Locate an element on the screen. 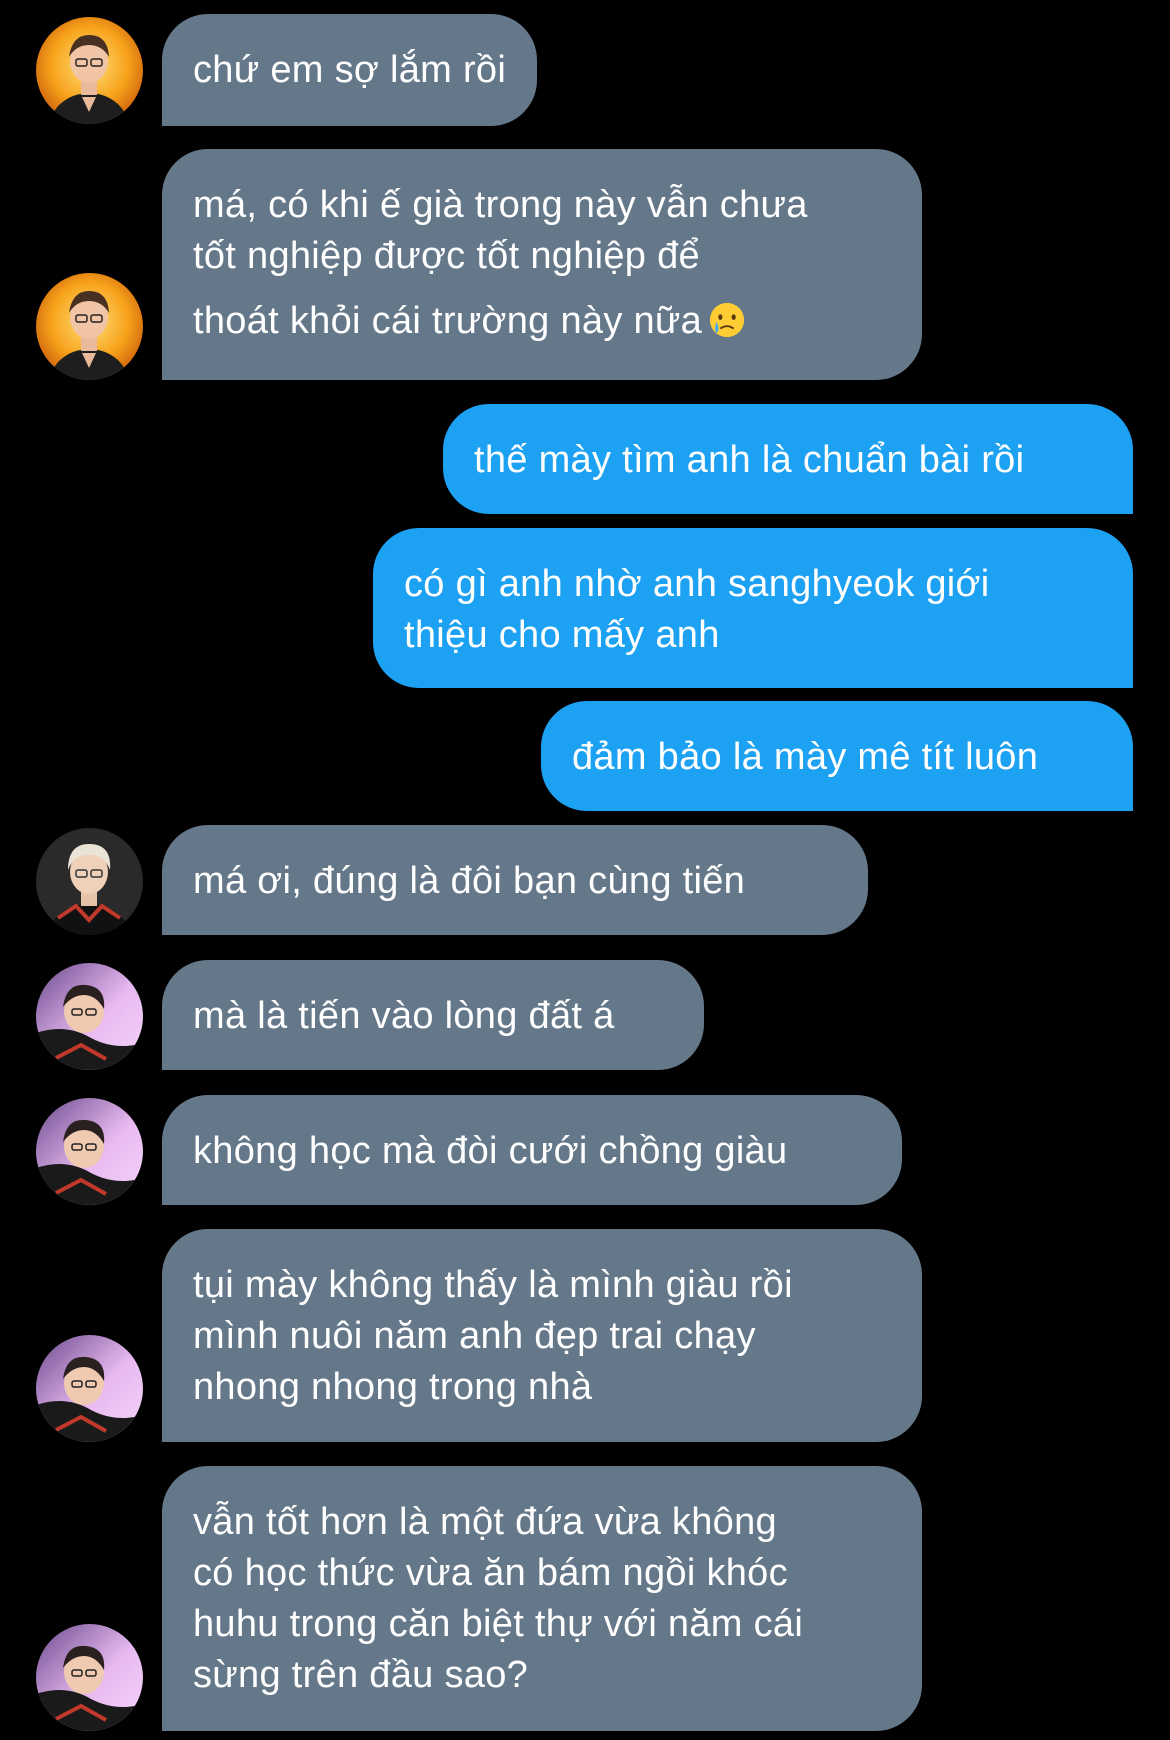 Image resolution: width=1170 pixels, height=1740 pixels. message-text: có gì anh nhờ anh sanghyeok giới is located at coordinates (697, 584).